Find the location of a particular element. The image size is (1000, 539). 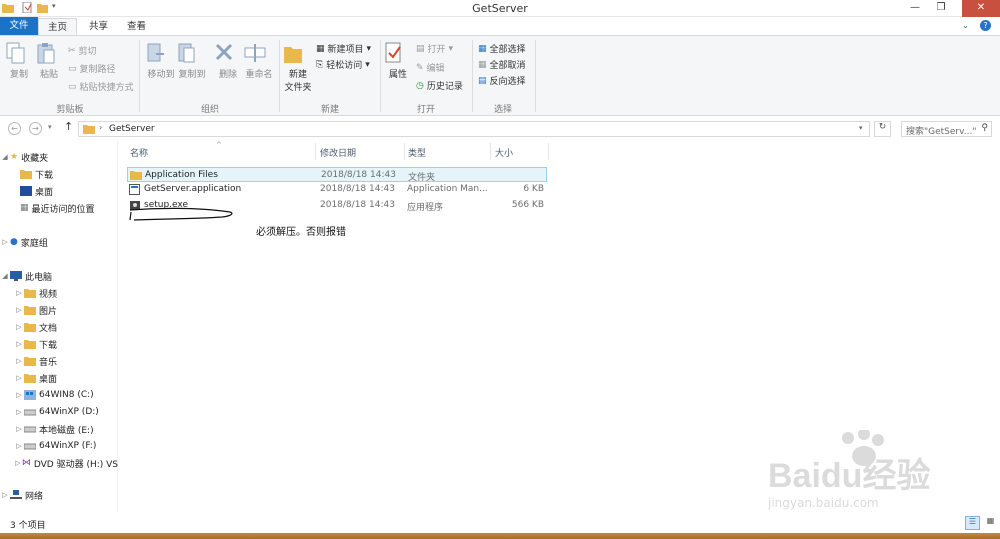

paste-shortcut-button: ▭ 粘贴快捷方式 is located at coordinates (101, 87).